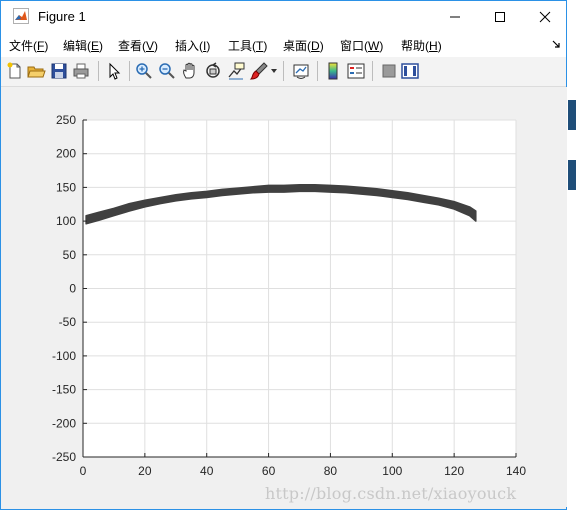  I want to click on title-bar: Figure 1, so click(283, 17).